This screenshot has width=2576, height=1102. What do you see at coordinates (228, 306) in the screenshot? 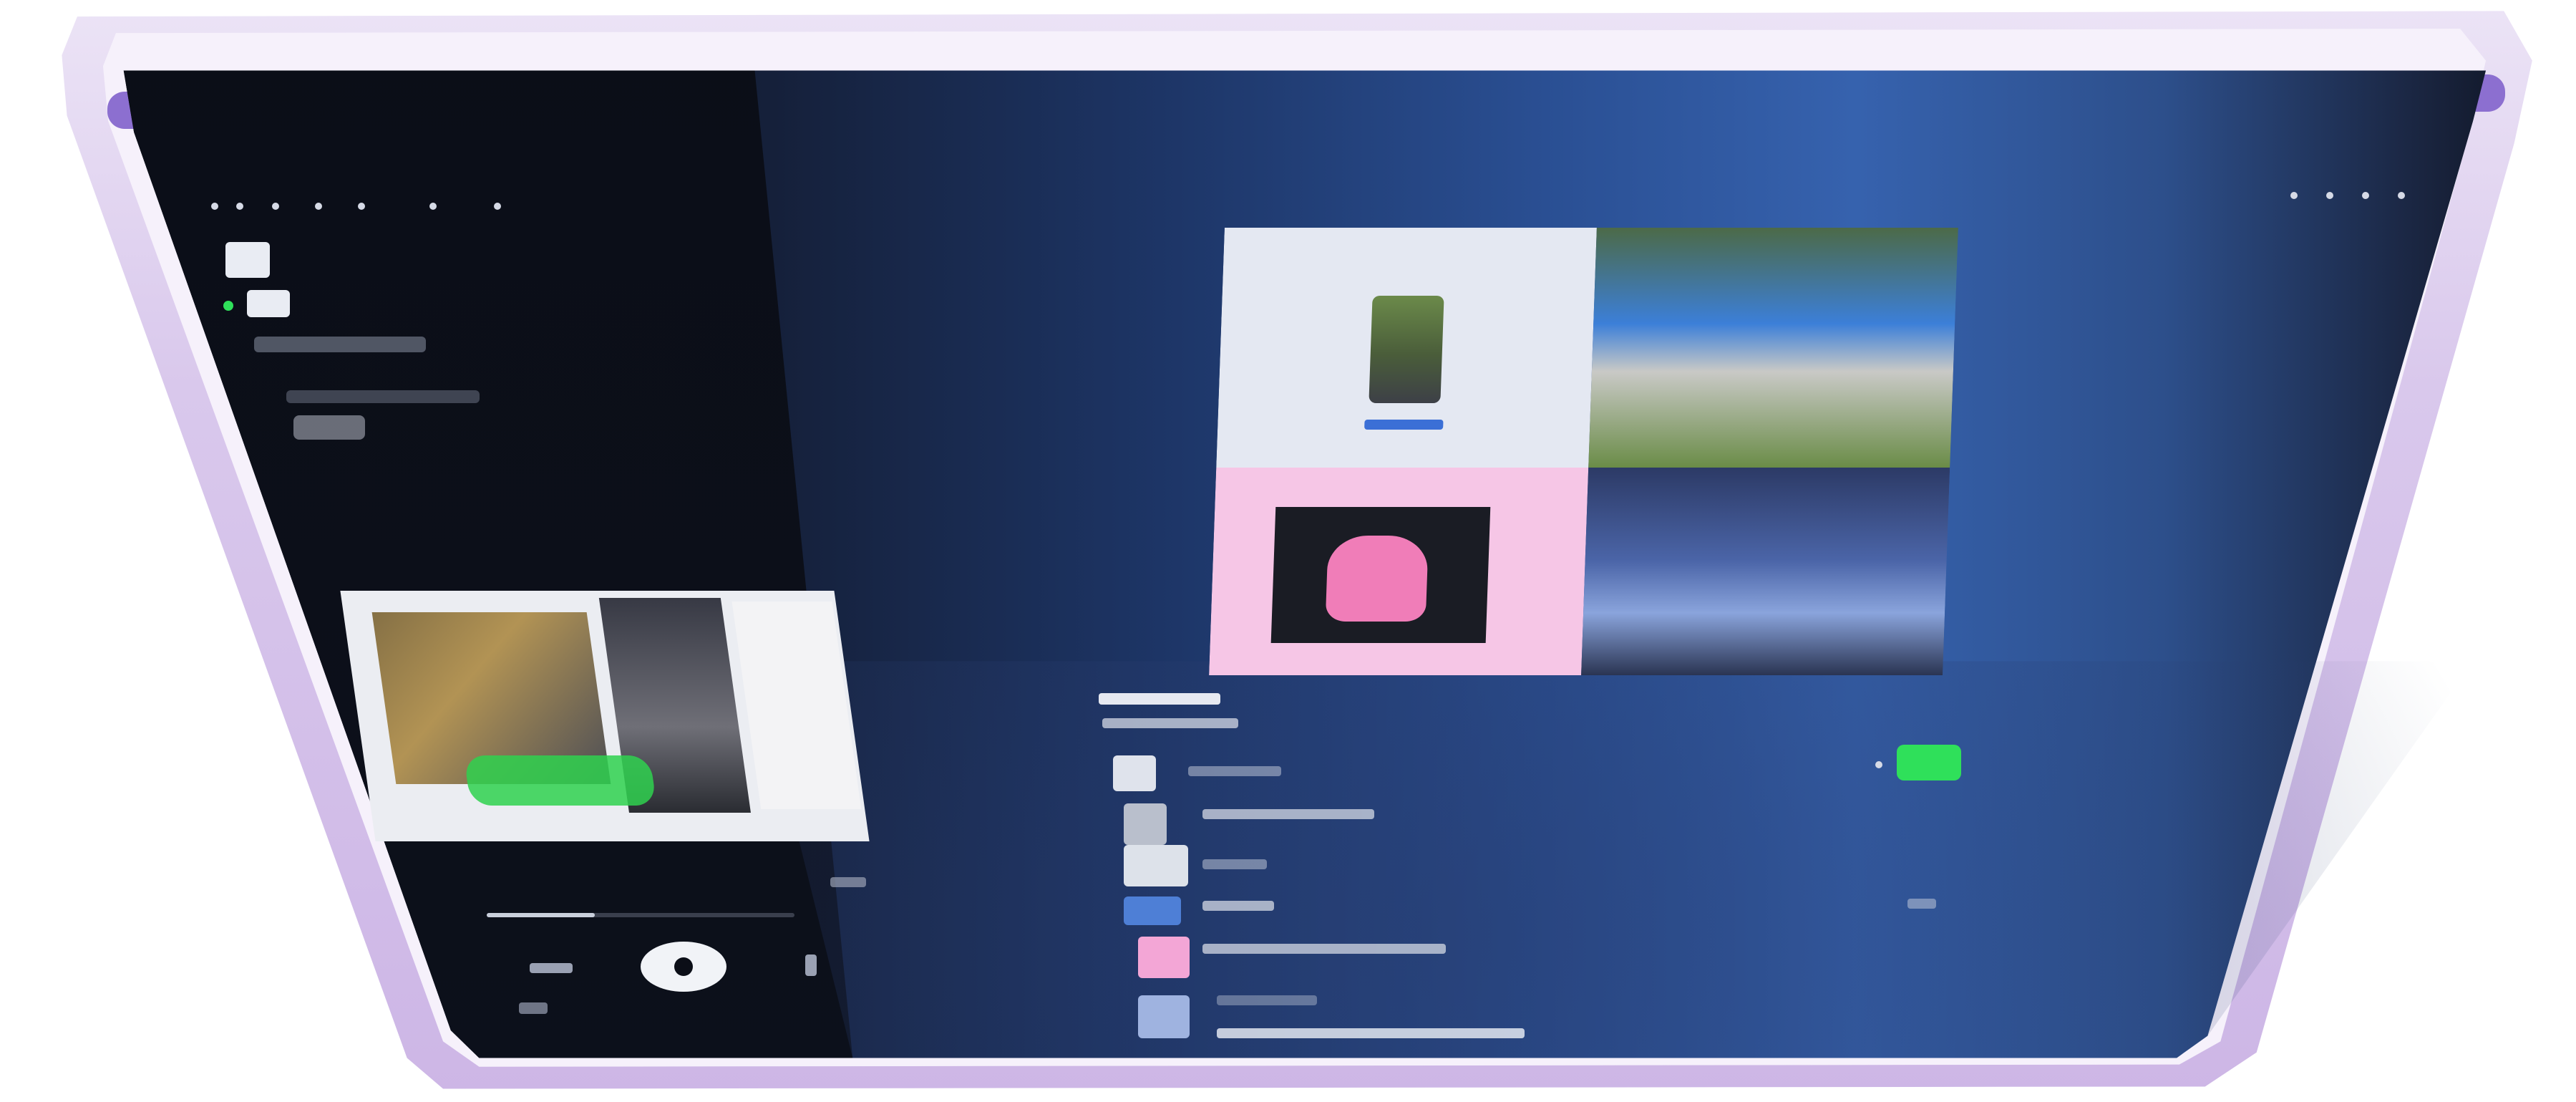
I see `active-indicator-icon` at bounding box center [228, 306].